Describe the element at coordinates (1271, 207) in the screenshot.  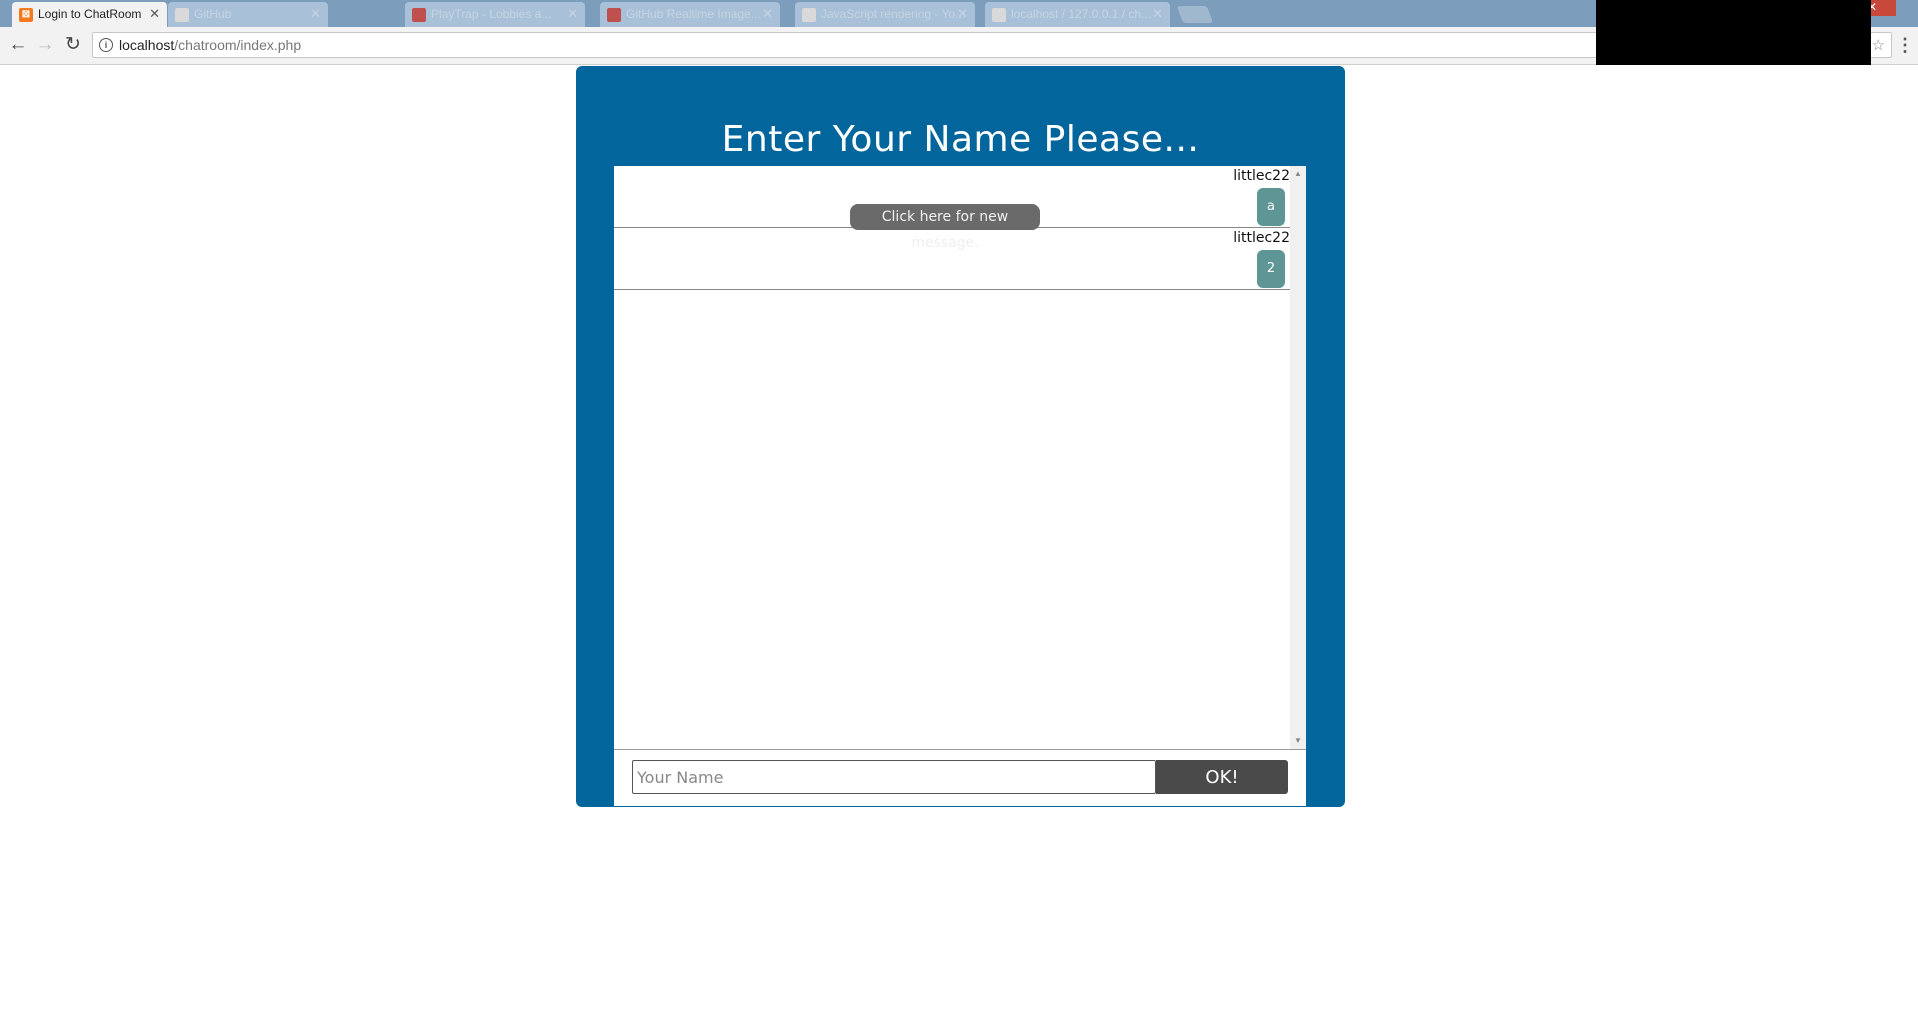
I see `message-bubble: a` at that location.